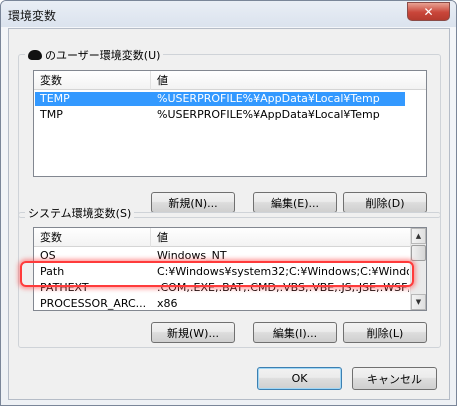 This screenshot has width=457, height=406. Describe the element at coordinates (167, 303) in the screenshot. I see `system-row-value: x86` at that location.